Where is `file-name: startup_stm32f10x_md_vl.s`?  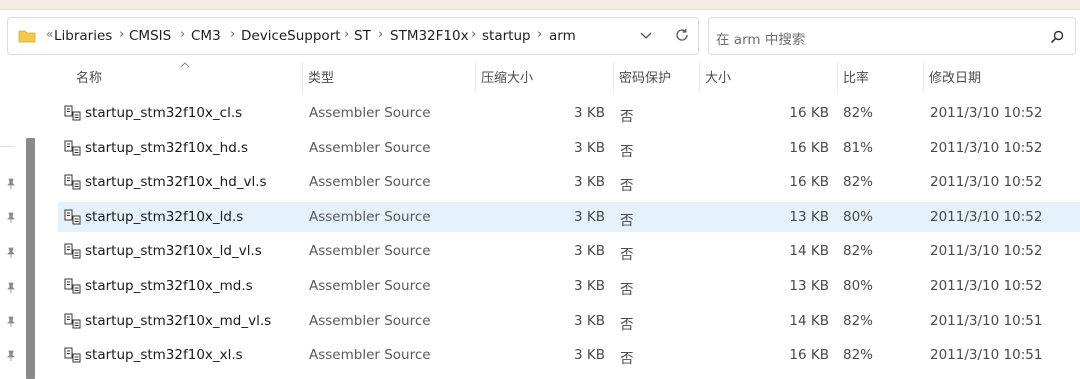 file-name: startup_stm32f10x_md_vl.s is located at coordinates (178, 320).